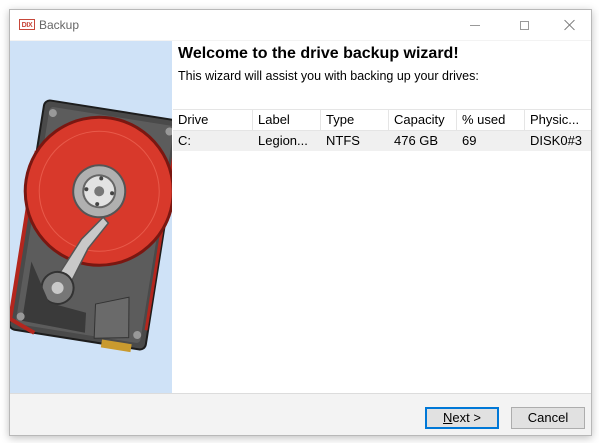  I want to click on column-header-drive: Drive, so click(213, 120).